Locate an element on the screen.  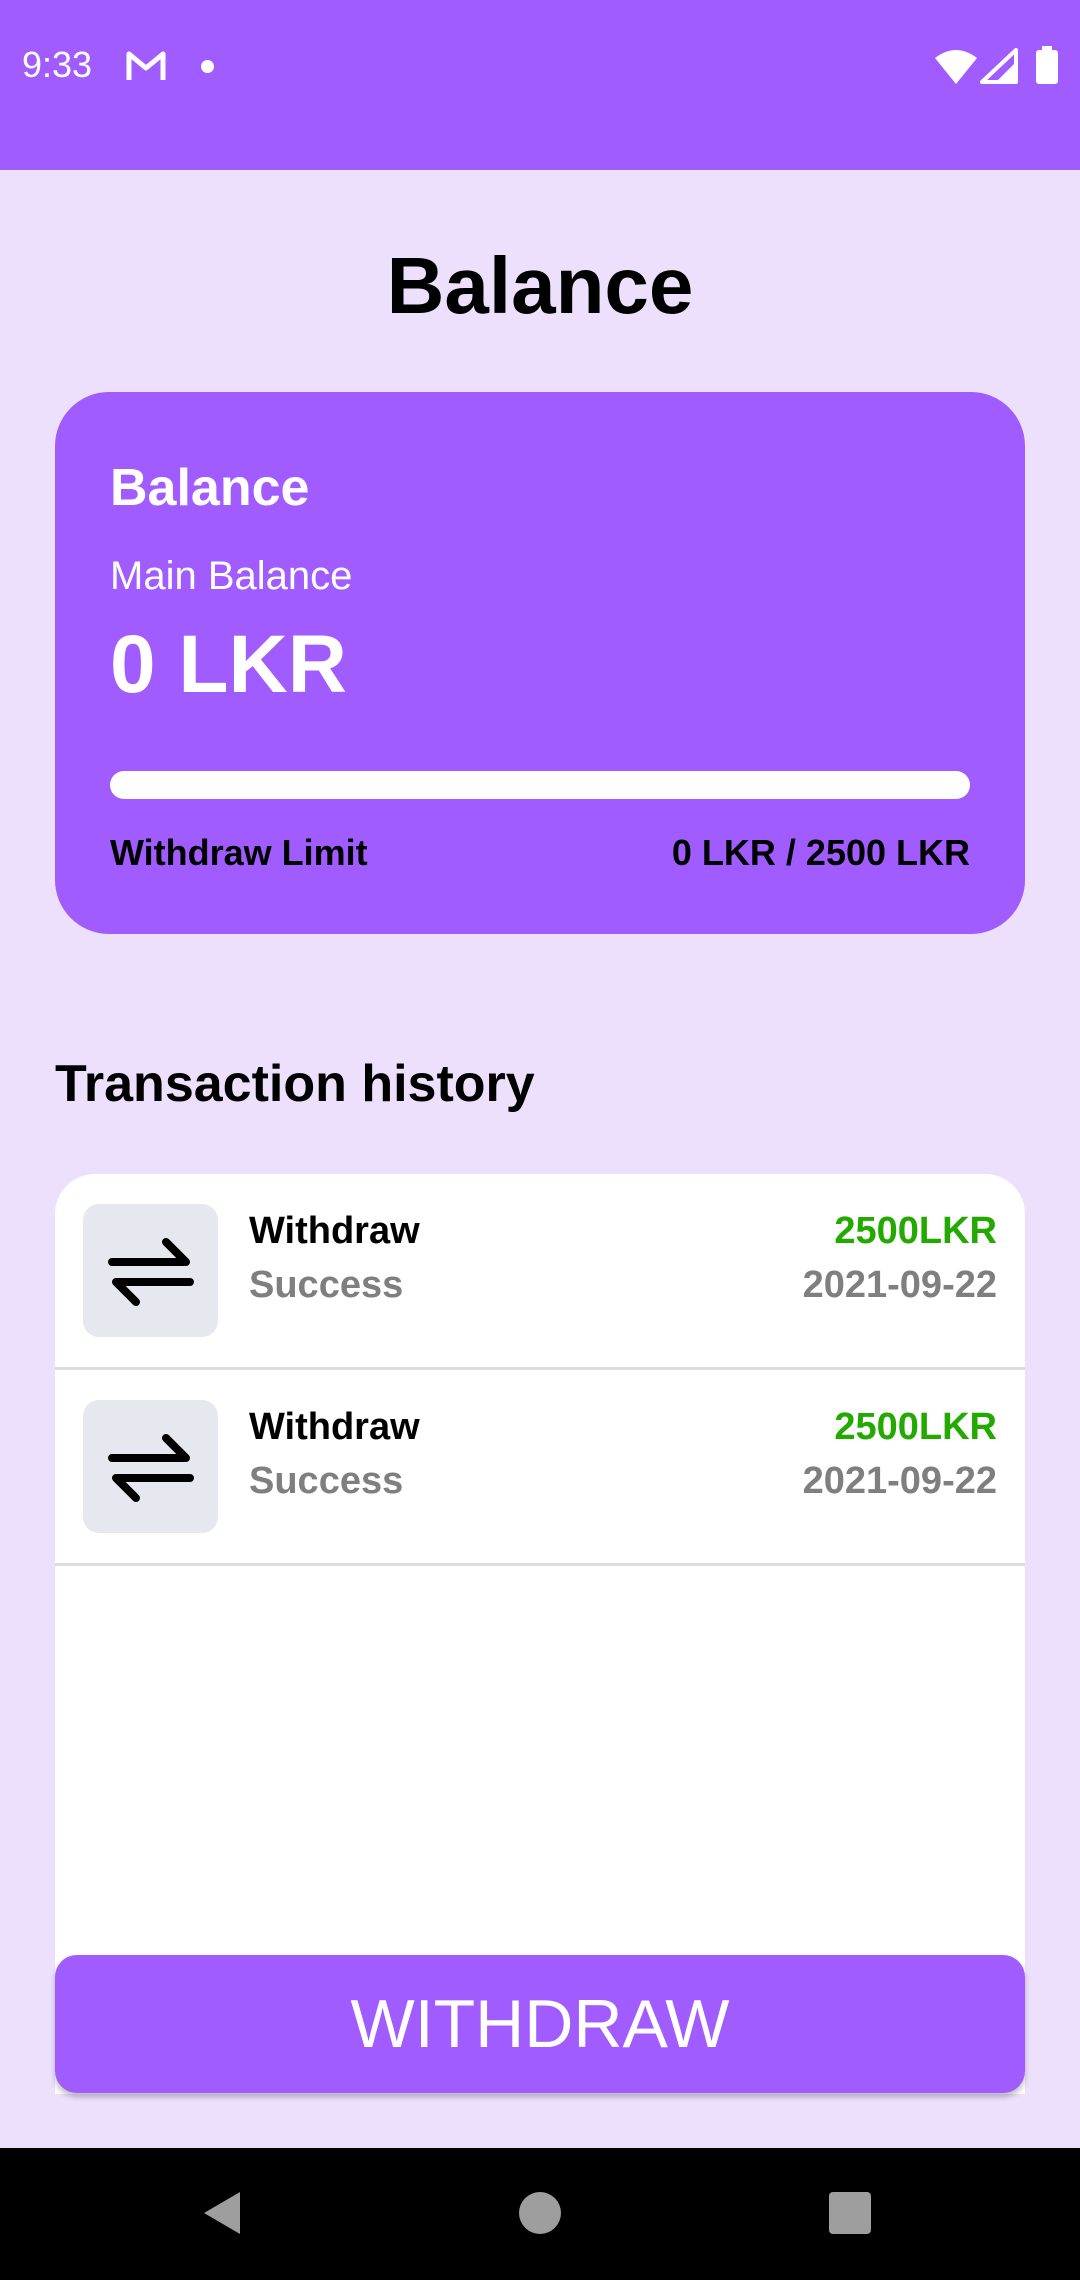
withdraw-limit-label: Withdraw Limit is located at coordinates (239, 852).